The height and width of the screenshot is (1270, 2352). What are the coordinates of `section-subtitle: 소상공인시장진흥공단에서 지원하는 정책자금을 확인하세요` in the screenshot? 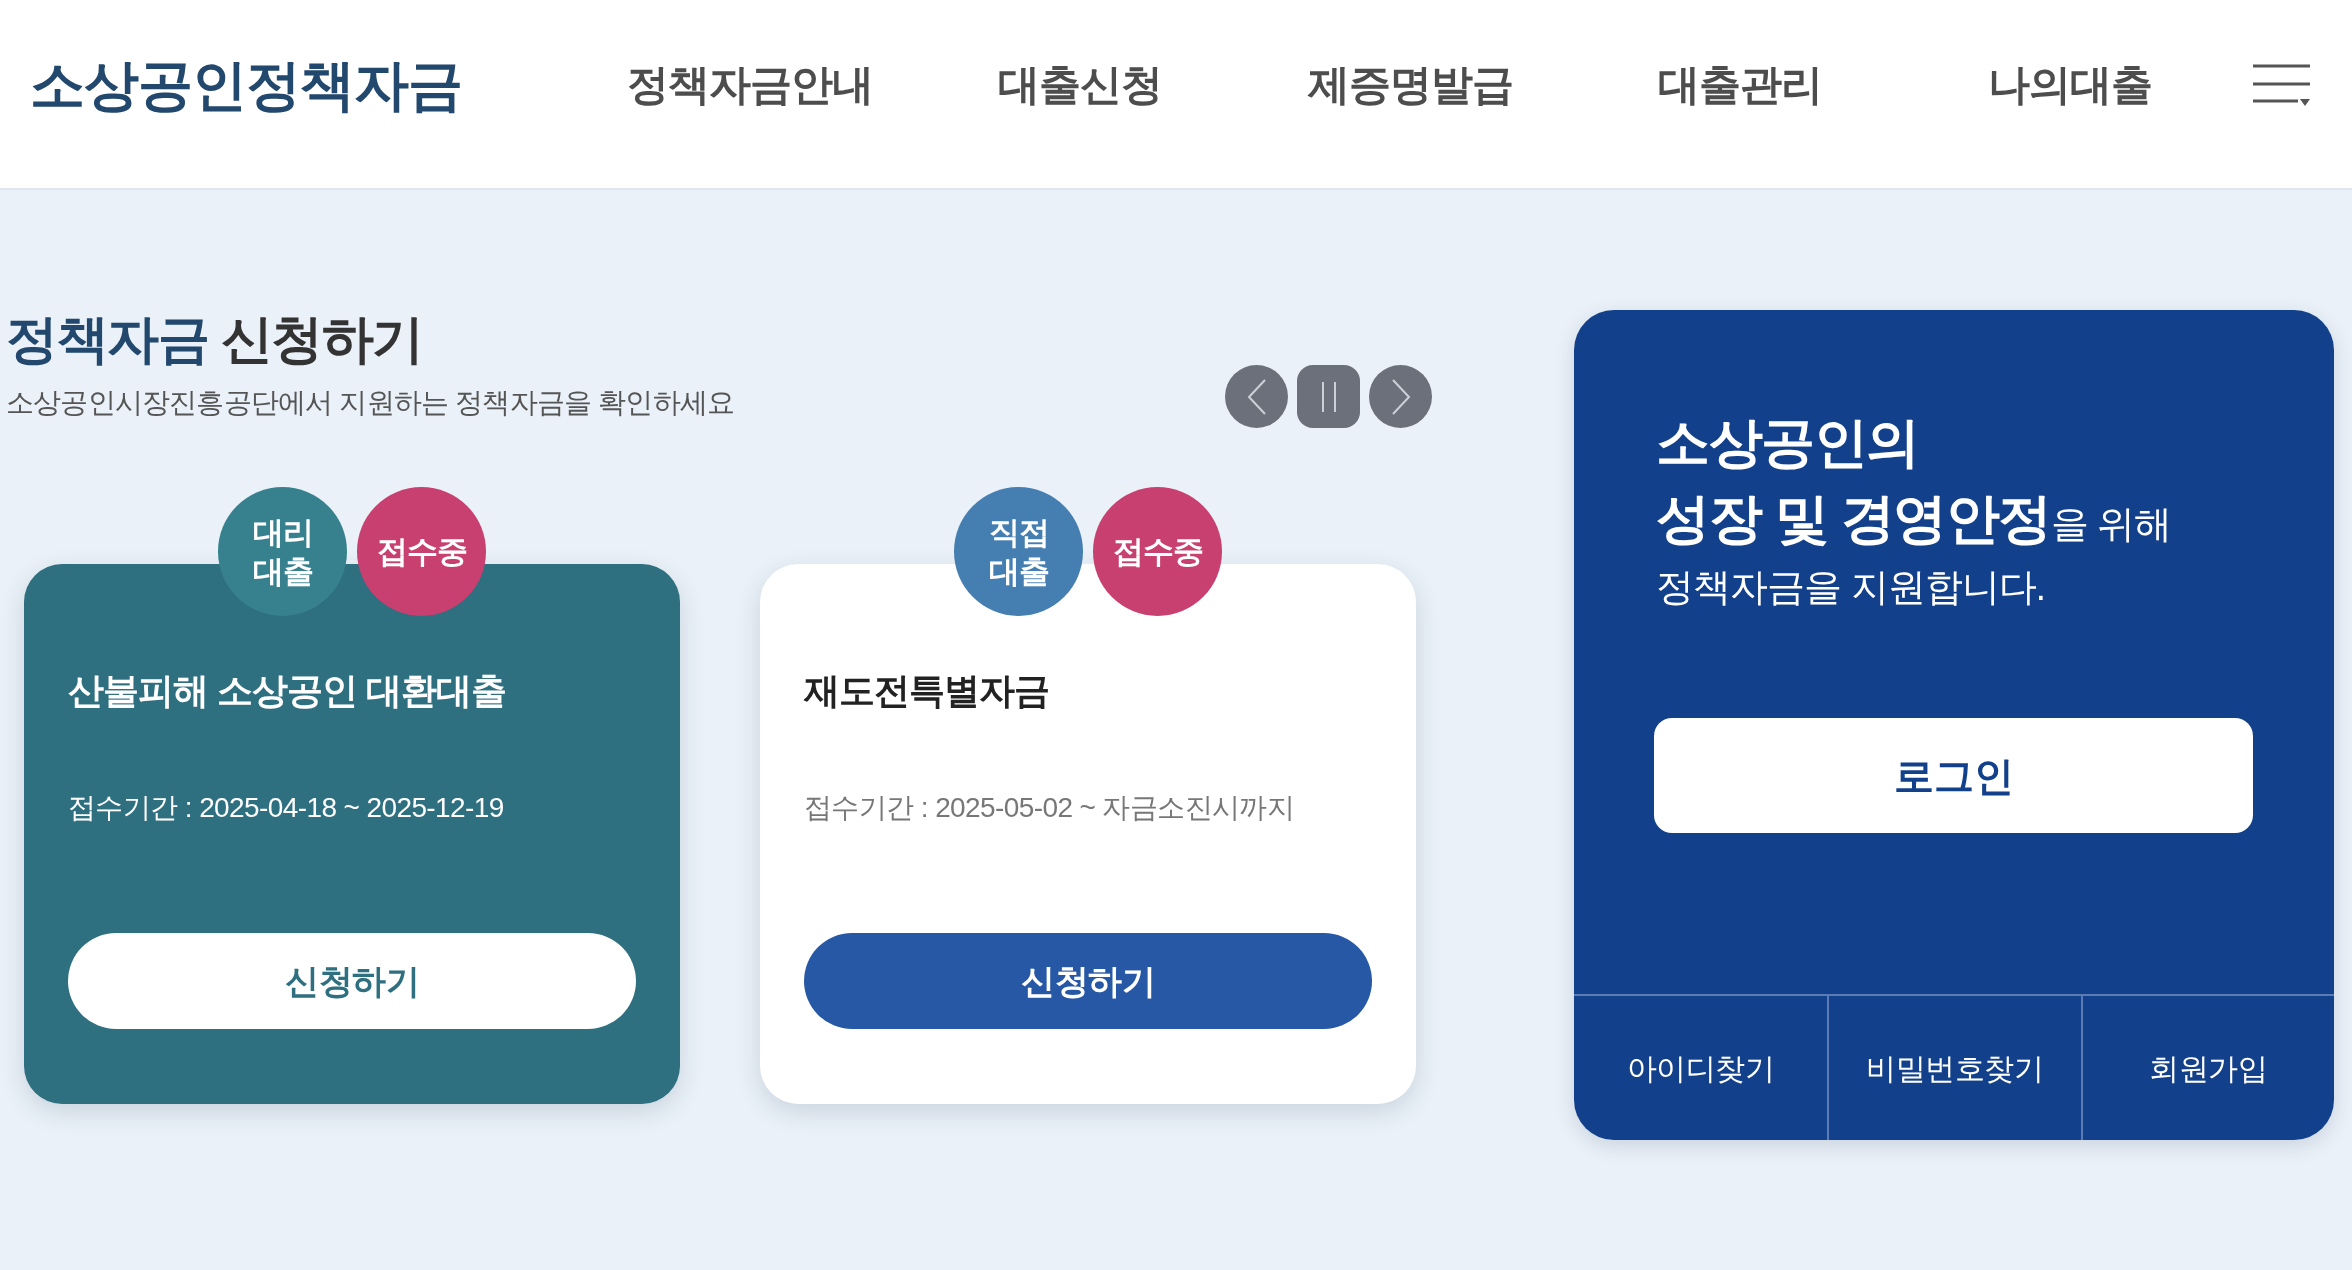 It's located at (370, 403).